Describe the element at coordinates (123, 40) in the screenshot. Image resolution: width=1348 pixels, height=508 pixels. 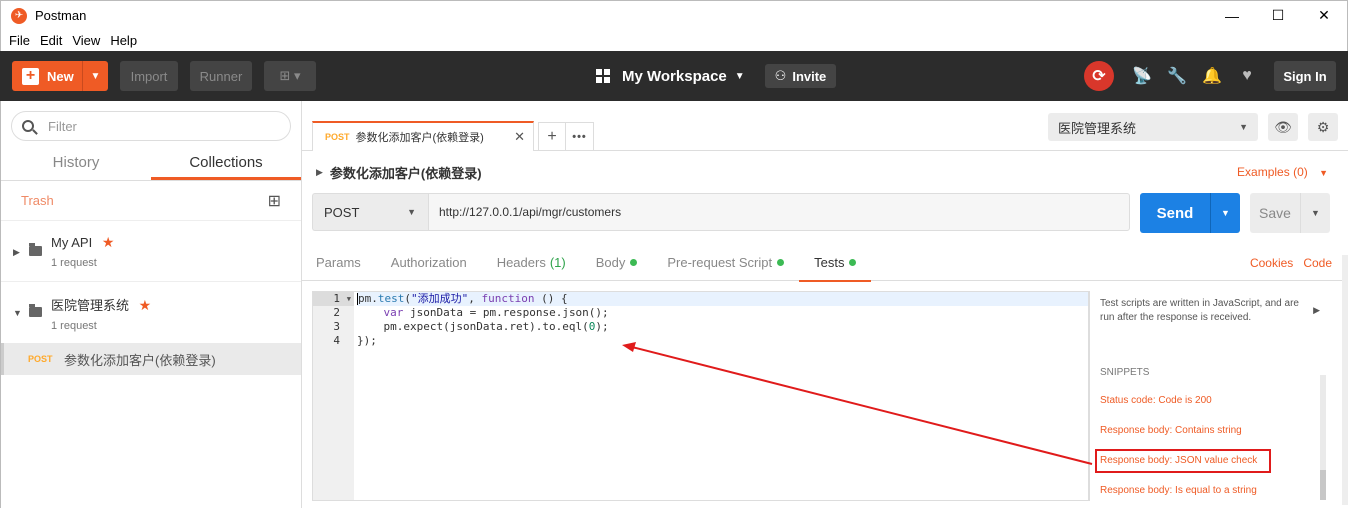
I see `menu-help: Help` at that location.